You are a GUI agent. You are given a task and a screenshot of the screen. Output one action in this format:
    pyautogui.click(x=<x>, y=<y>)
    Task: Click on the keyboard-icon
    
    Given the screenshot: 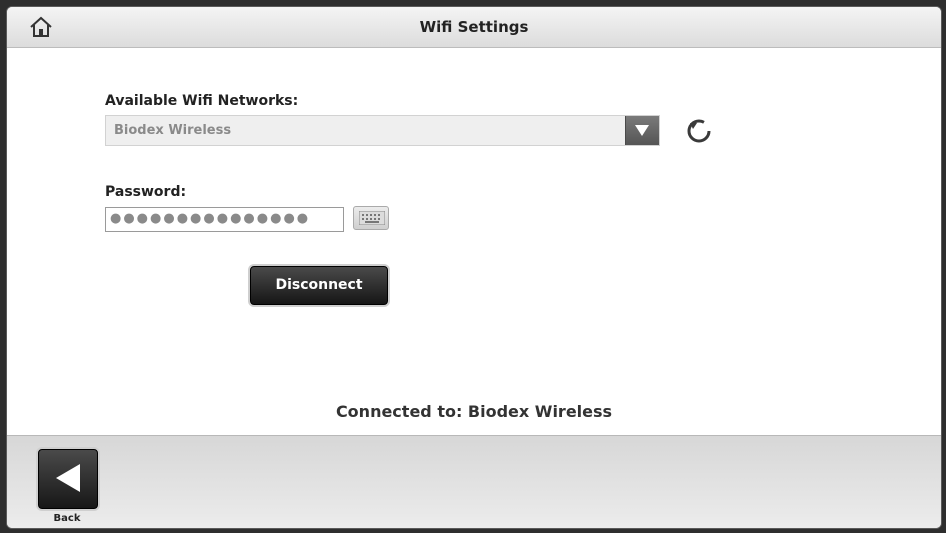 What is the action you would take?
    pyautogui.click(x=372, y=218)
    